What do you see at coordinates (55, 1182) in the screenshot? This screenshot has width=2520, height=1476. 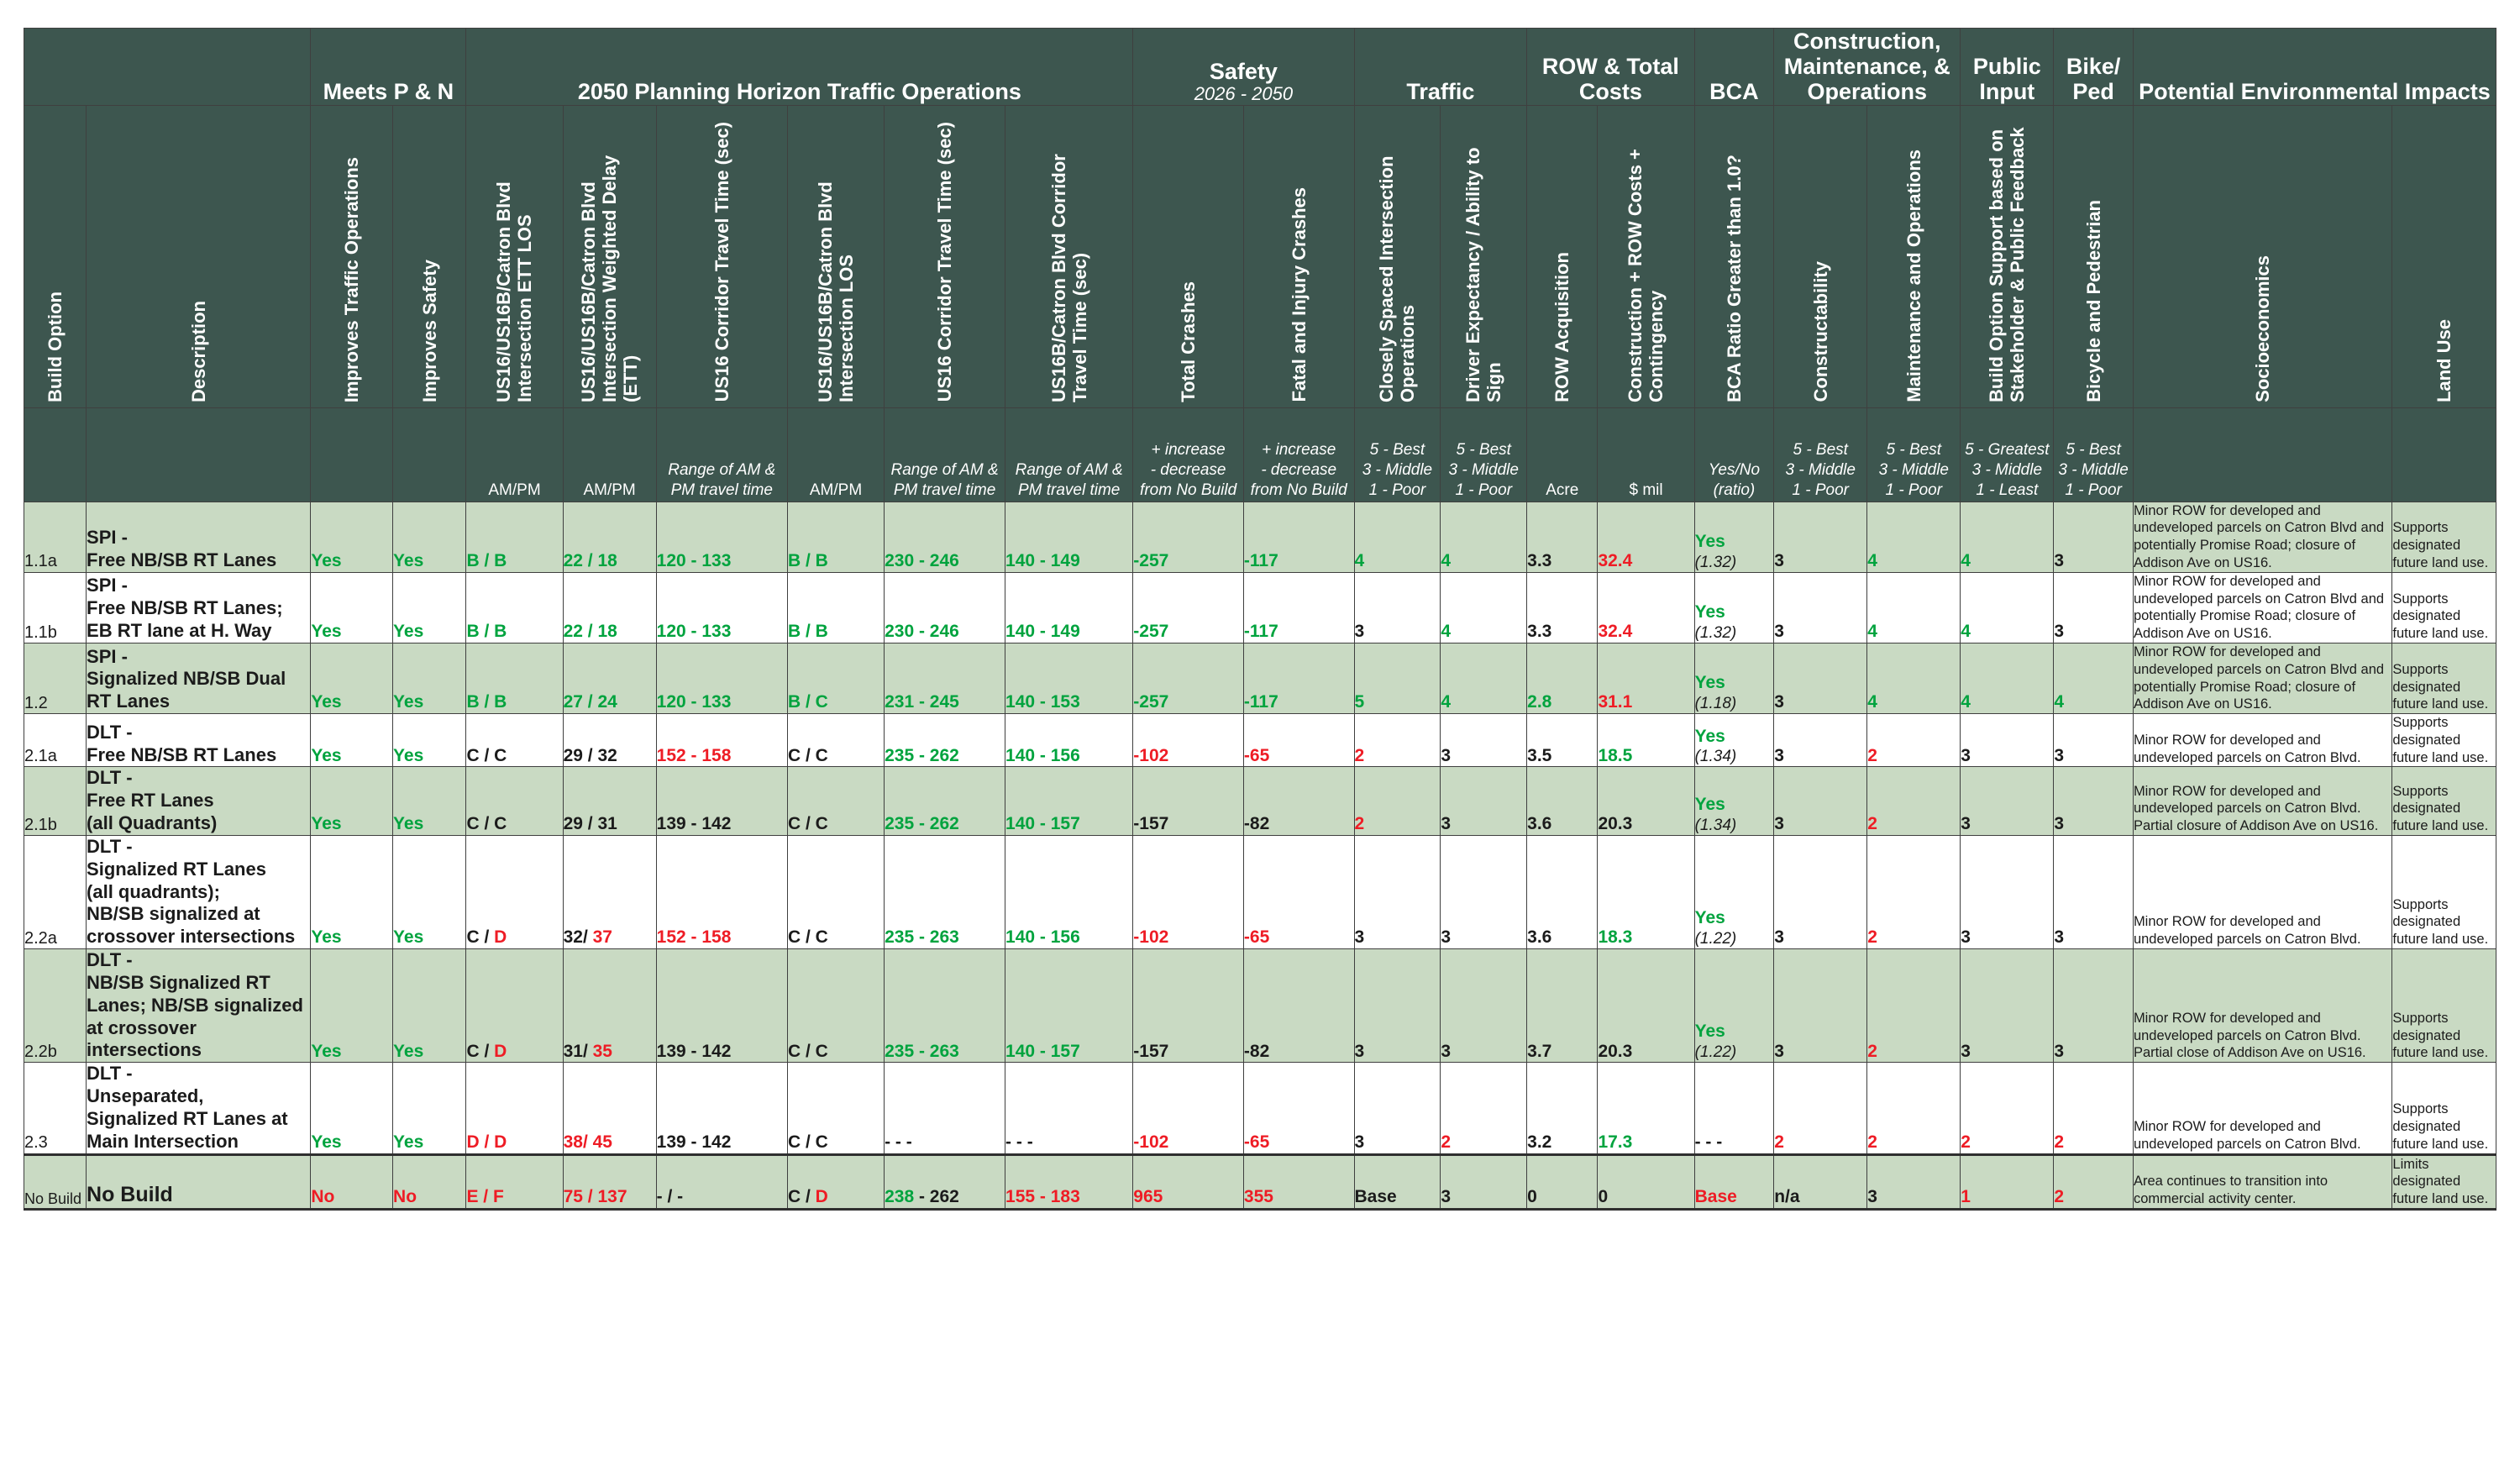 I see `cell-build-option: No Build` at bounding box center [55, 1182].